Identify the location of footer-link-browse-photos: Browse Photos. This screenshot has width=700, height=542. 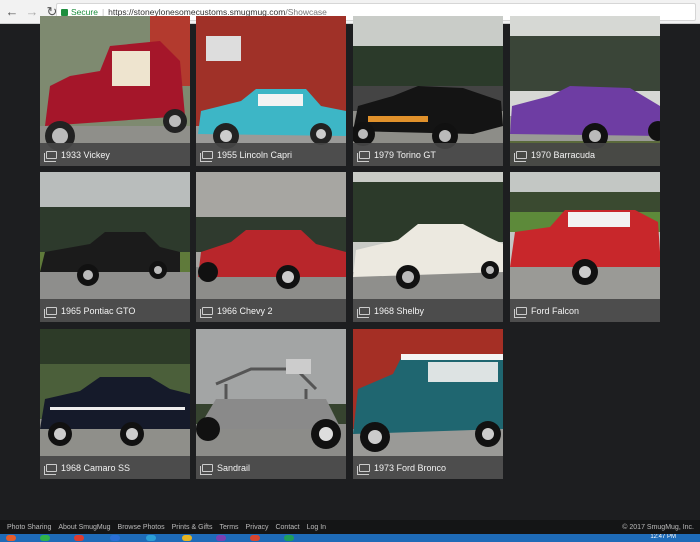
(141, 527).